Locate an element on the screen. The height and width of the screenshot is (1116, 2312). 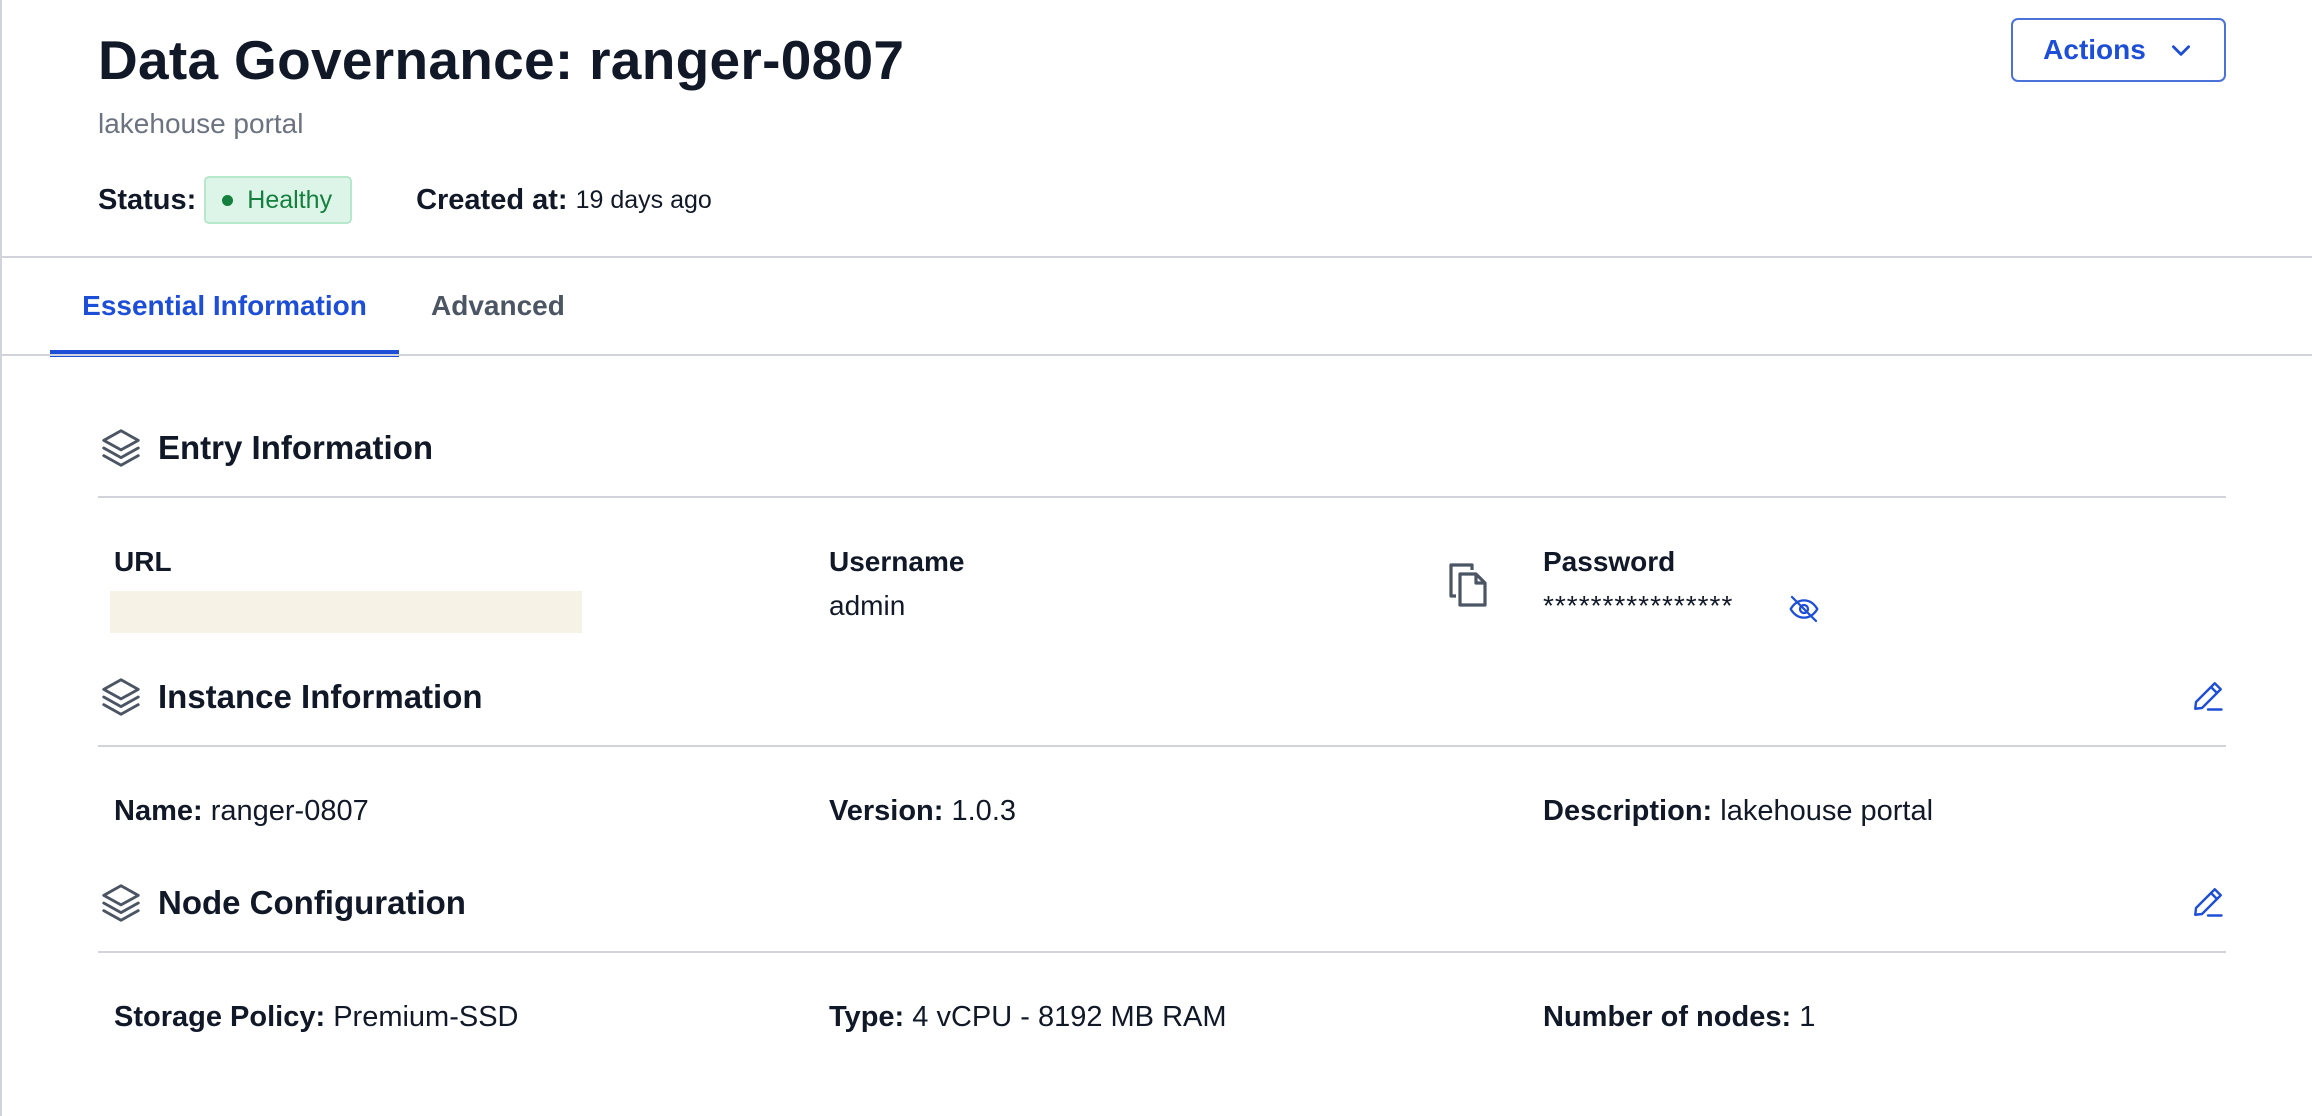
url-label: URL is located at coordinates (143, 561).